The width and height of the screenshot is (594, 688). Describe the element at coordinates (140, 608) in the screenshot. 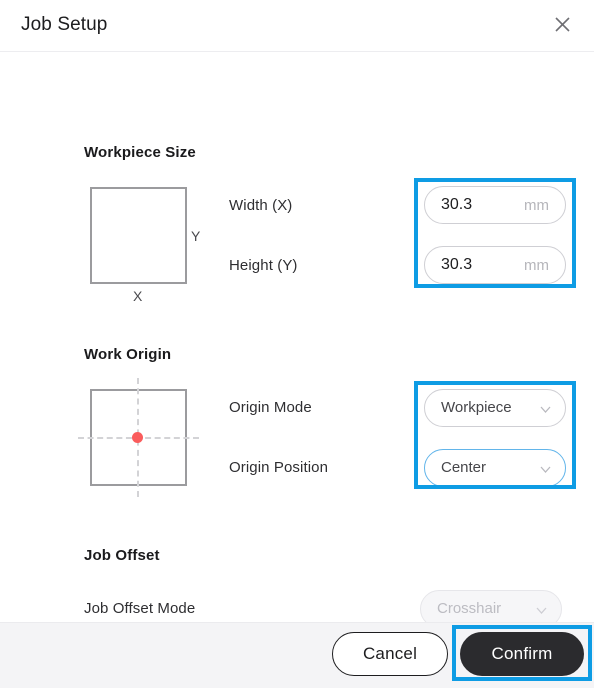

I see `job-offset-mode-label: Job Offset Mode` at that location.